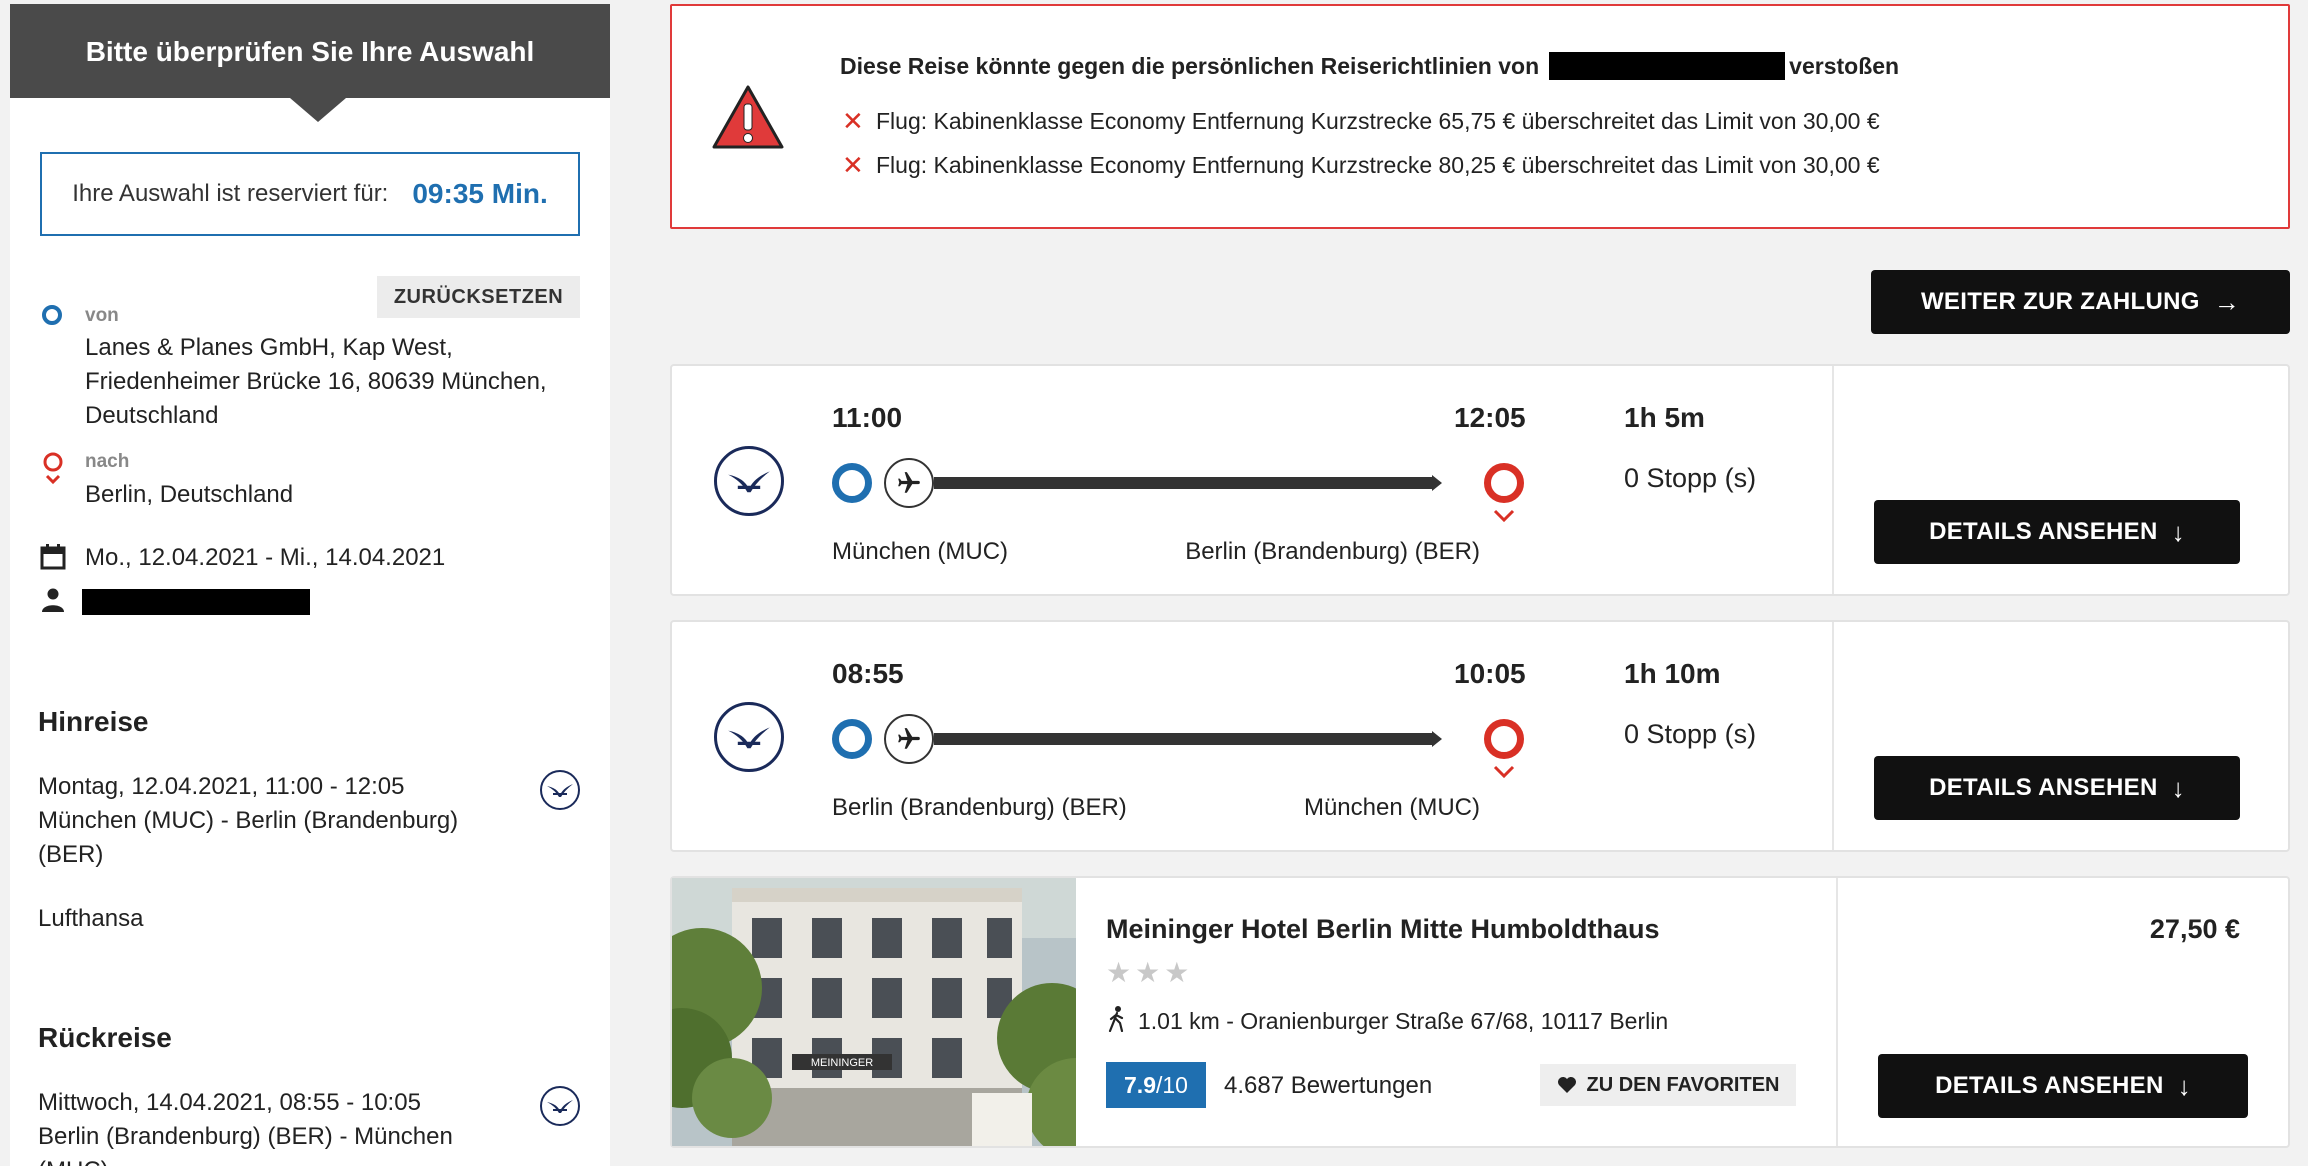 The image size is (2308, 1166). What do you see at coordinates (102, 315) in the screenshot?
I see `from-label: von` at bounding box center [102, 315].